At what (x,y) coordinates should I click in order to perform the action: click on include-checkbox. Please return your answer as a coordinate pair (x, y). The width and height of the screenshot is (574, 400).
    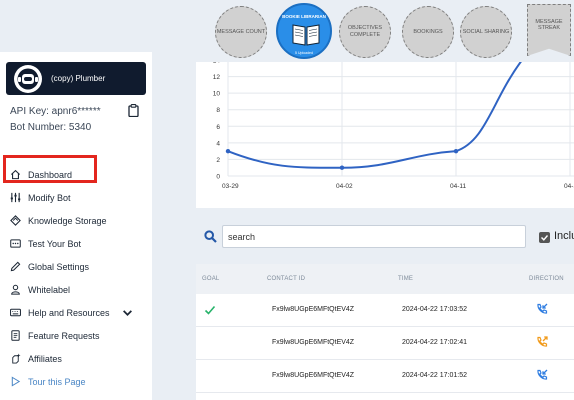
    Looking at the image, I should click on (544, 237).